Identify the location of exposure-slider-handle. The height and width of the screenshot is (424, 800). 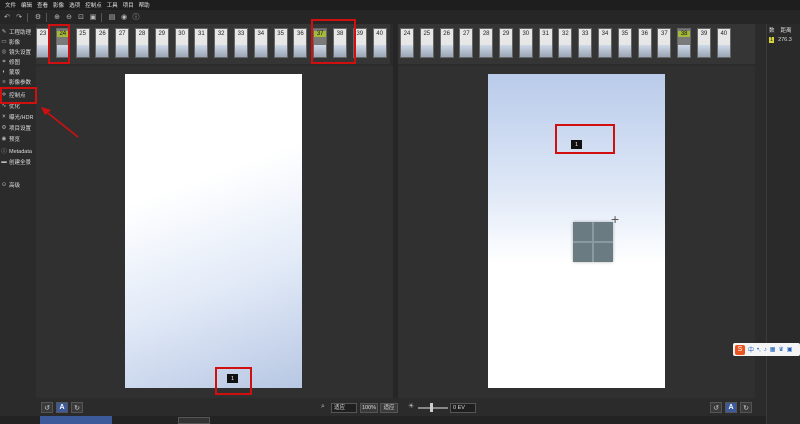
(431, 407).